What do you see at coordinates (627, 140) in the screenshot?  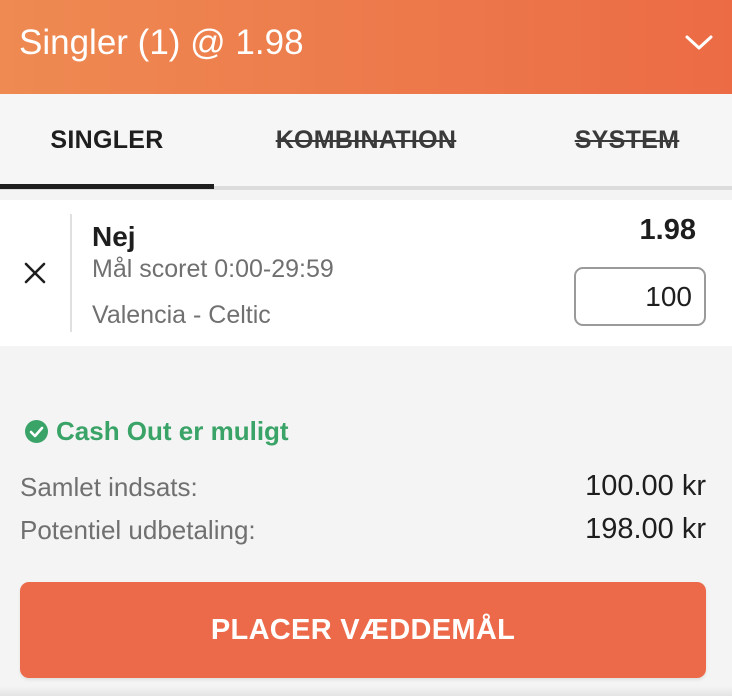 I see `tab-system: SYSTEM` at bounding box center [627, 140].